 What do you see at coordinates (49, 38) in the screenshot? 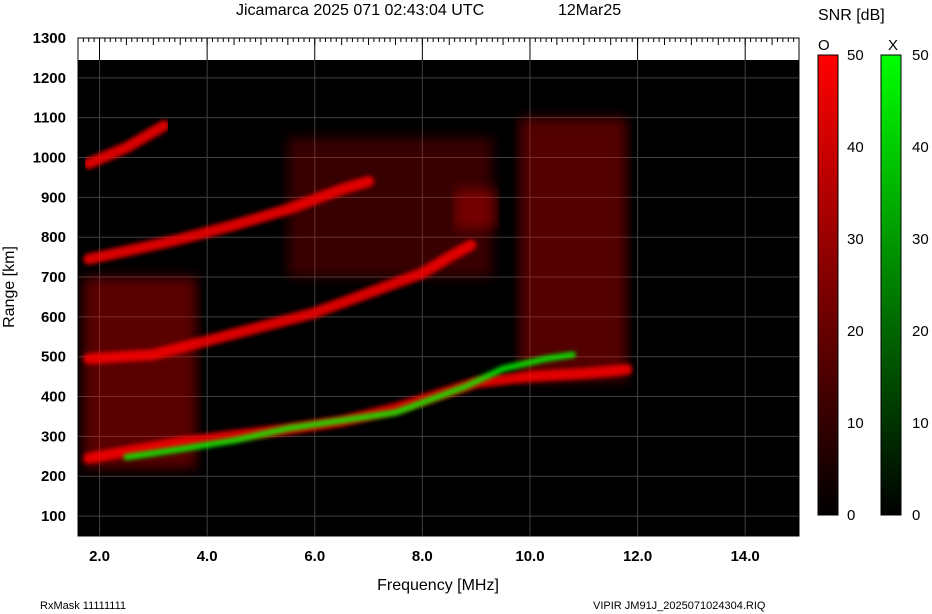
I see `y-tick-label: 1300` at bounding box center [49, 38].